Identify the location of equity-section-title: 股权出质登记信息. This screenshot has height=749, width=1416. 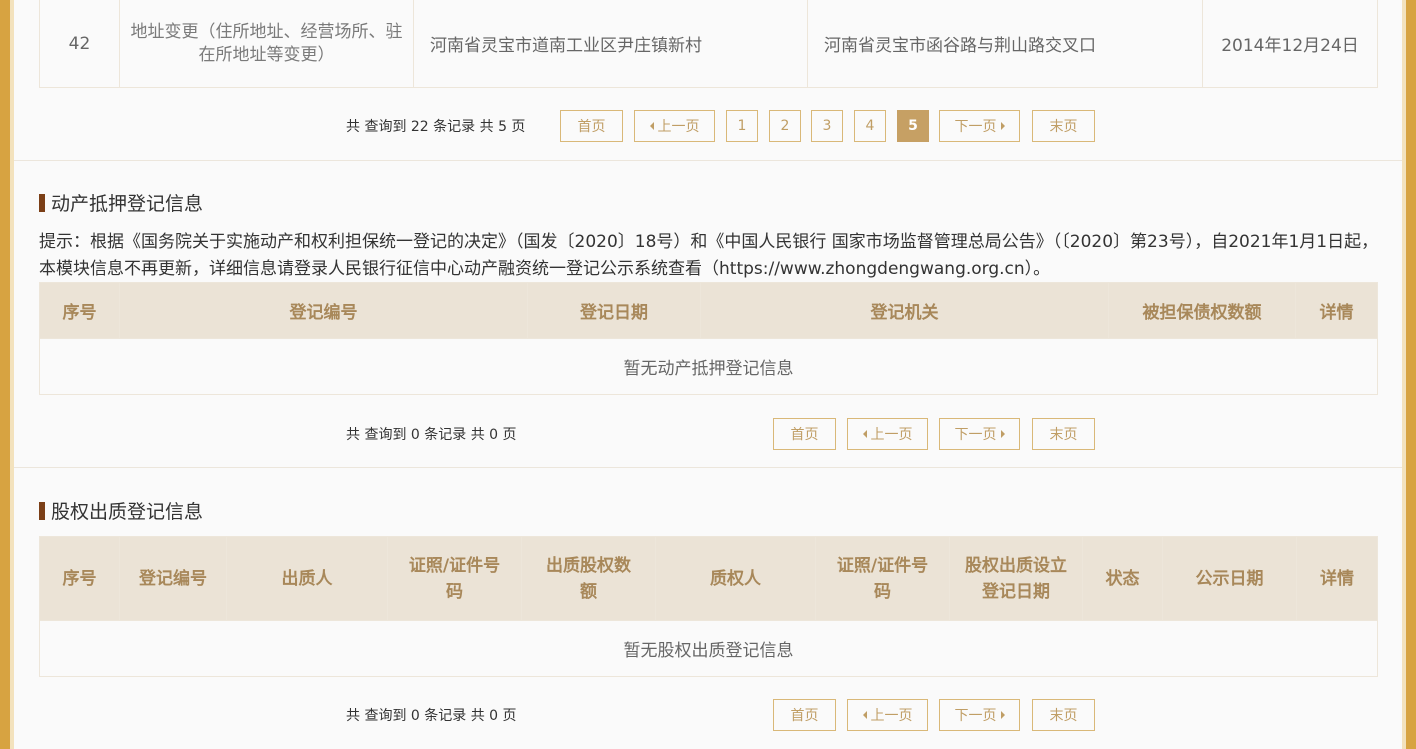
(121, 510).